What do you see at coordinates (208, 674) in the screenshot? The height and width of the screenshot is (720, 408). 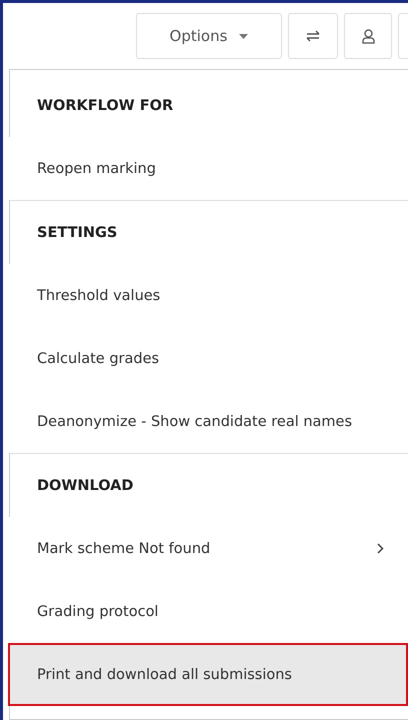 I see `menu-item: Print and download all submissions` at bounding box center [208, 674].